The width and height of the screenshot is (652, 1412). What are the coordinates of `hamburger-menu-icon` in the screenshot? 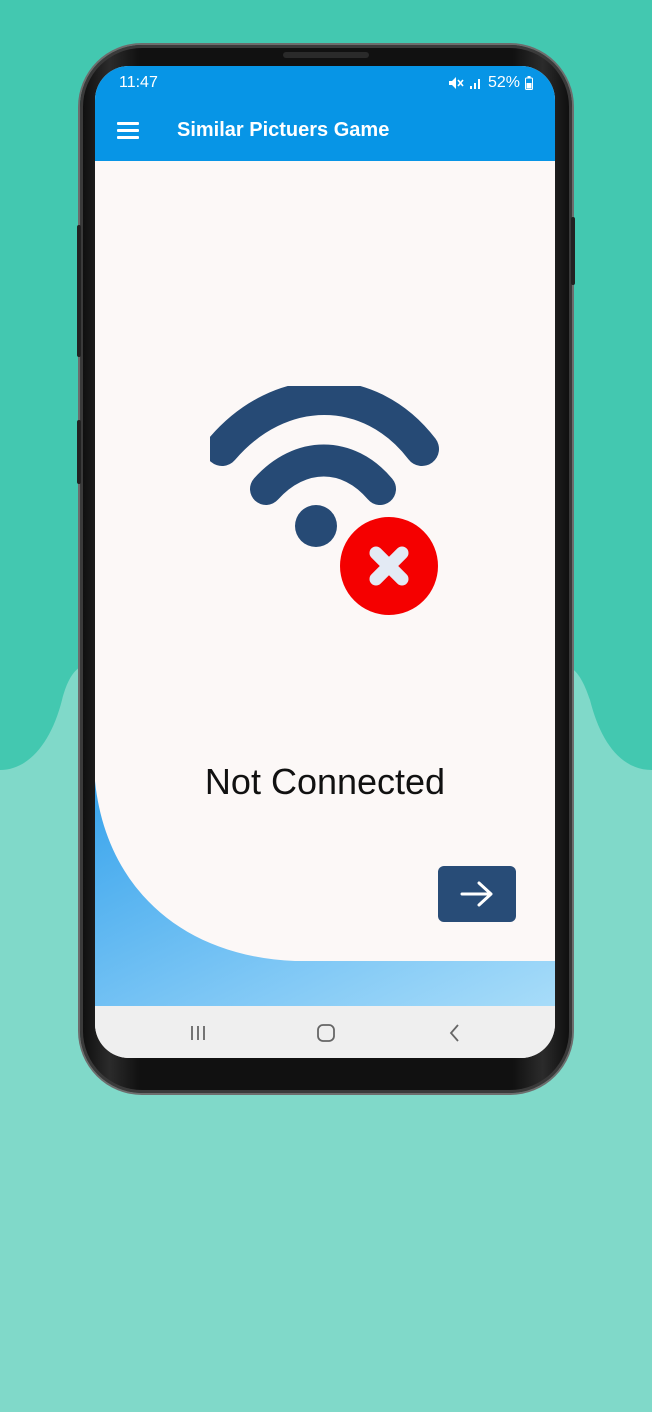 It's located at (128, 131).